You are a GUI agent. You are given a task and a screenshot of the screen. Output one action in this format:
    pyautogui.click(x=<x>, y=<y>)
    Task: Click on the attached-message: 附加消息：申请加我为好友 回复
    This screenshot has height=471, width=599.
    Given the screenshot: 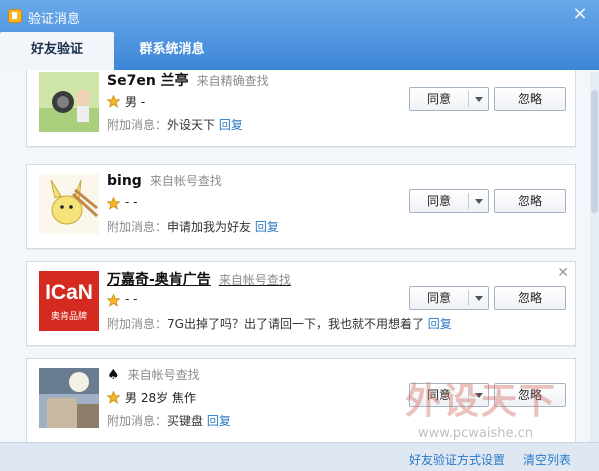 What is the action you would take?
    pyautogui.click(x=193, y=227)
    